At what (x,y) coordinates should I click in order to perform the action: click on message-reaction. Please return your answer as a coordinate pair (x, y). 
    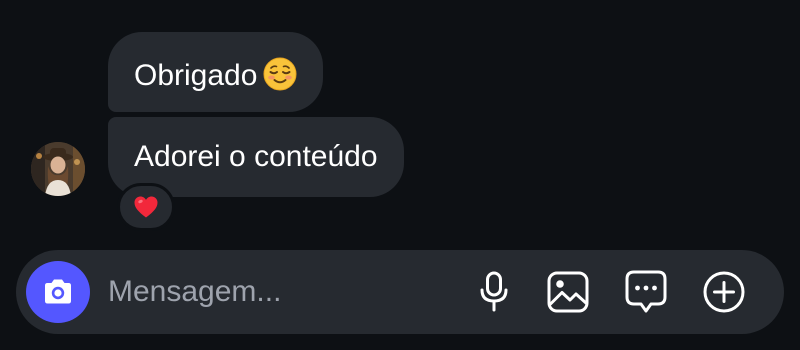
    Looking at the image, I should click on (146, 207).